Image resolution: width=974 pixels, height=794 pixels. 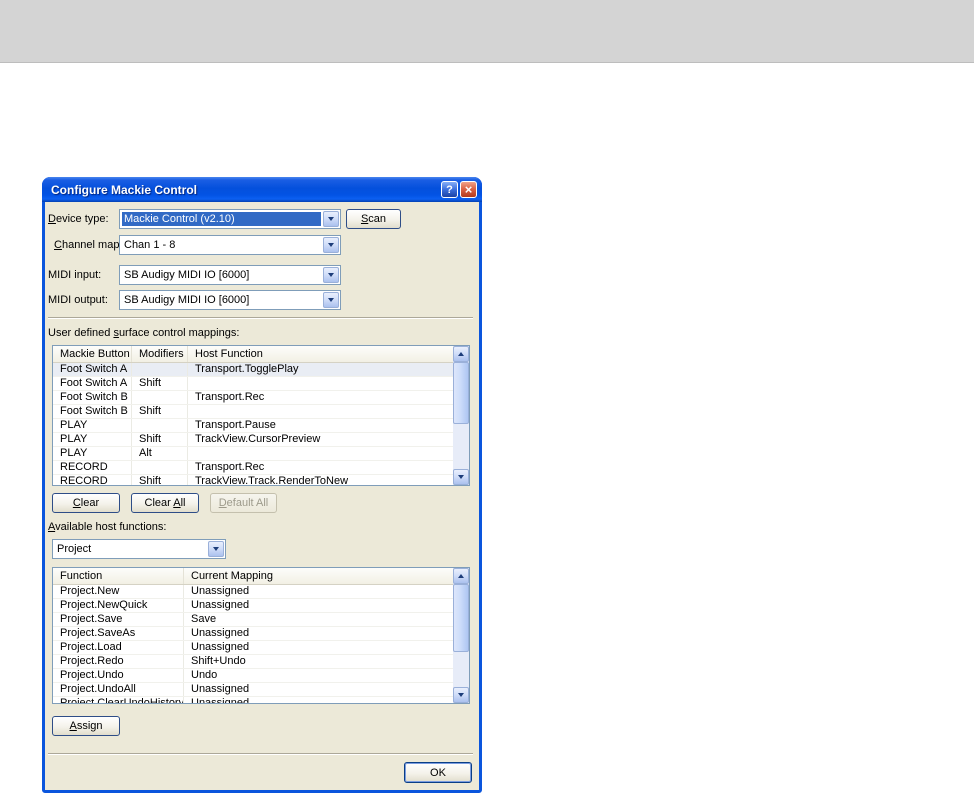 What do you see at coordinates (318, 576) in the screenshot?
I see `column-header-current-mapping: Current Mapping` at bounding box center [318, 576].